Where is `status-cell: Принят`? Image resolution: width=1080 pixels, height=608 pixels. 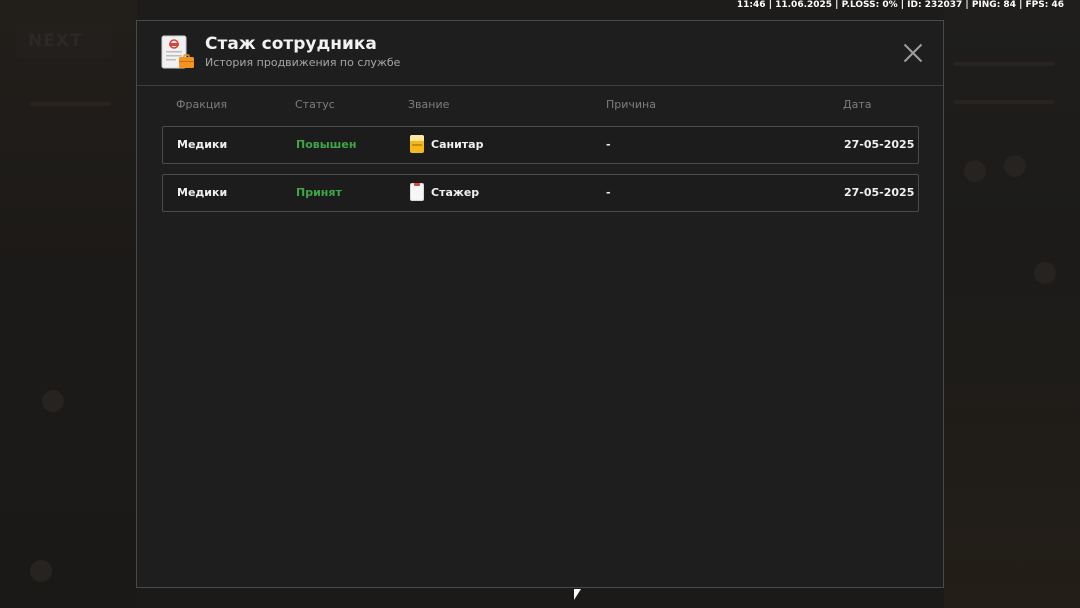 status-cell: Принят is located at coordinates (319, 192).